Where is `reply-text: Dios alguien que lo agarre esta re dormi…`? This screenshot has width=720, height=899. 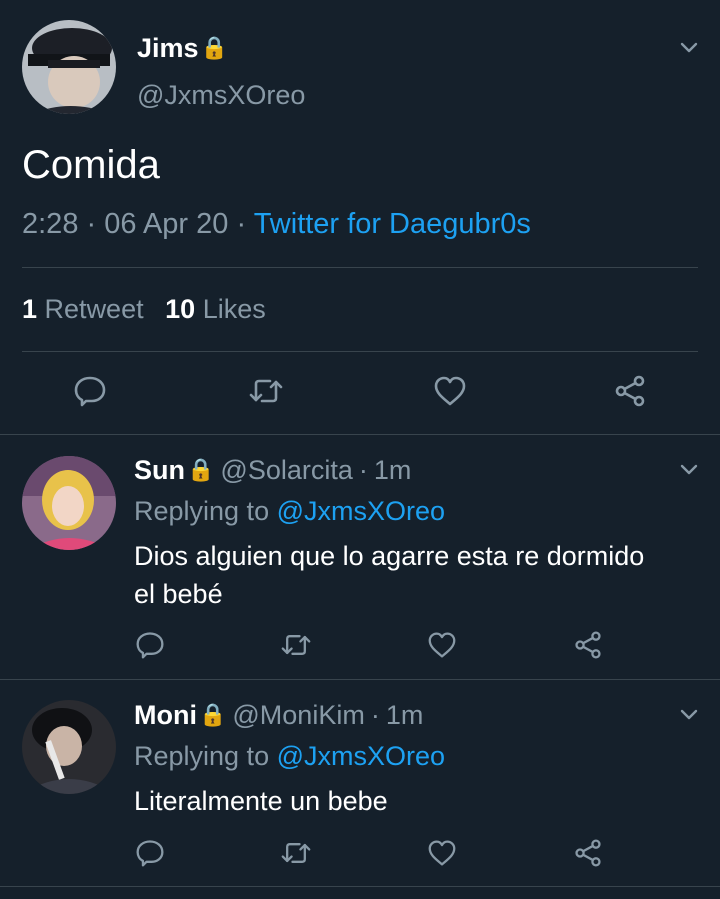
reply-text: Dios alguien que lo agarre esta re dormi… is located at coordinates (389, 575).